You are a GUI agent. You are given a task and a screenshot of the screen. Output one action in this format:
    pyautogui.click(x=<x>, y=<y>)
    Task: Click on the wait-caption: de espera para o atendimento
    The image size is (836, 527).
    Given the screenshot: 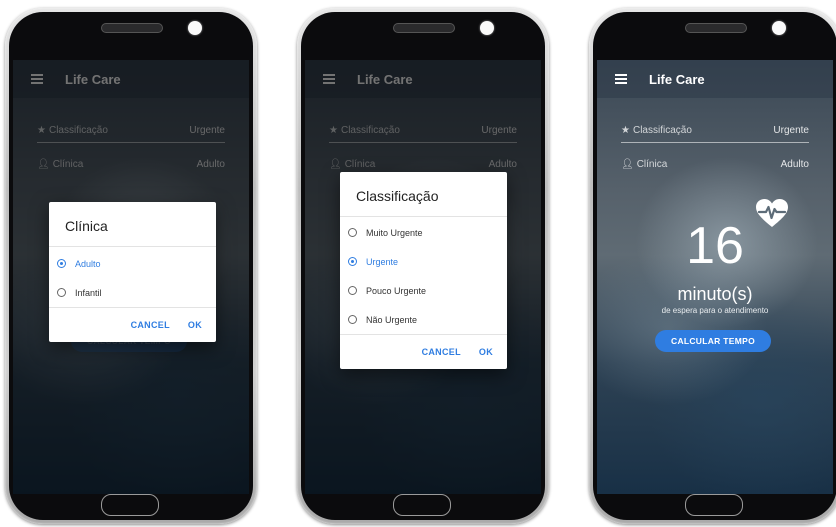 What is the action you would take?
    pyautogui.click(x=715, y=310)
    